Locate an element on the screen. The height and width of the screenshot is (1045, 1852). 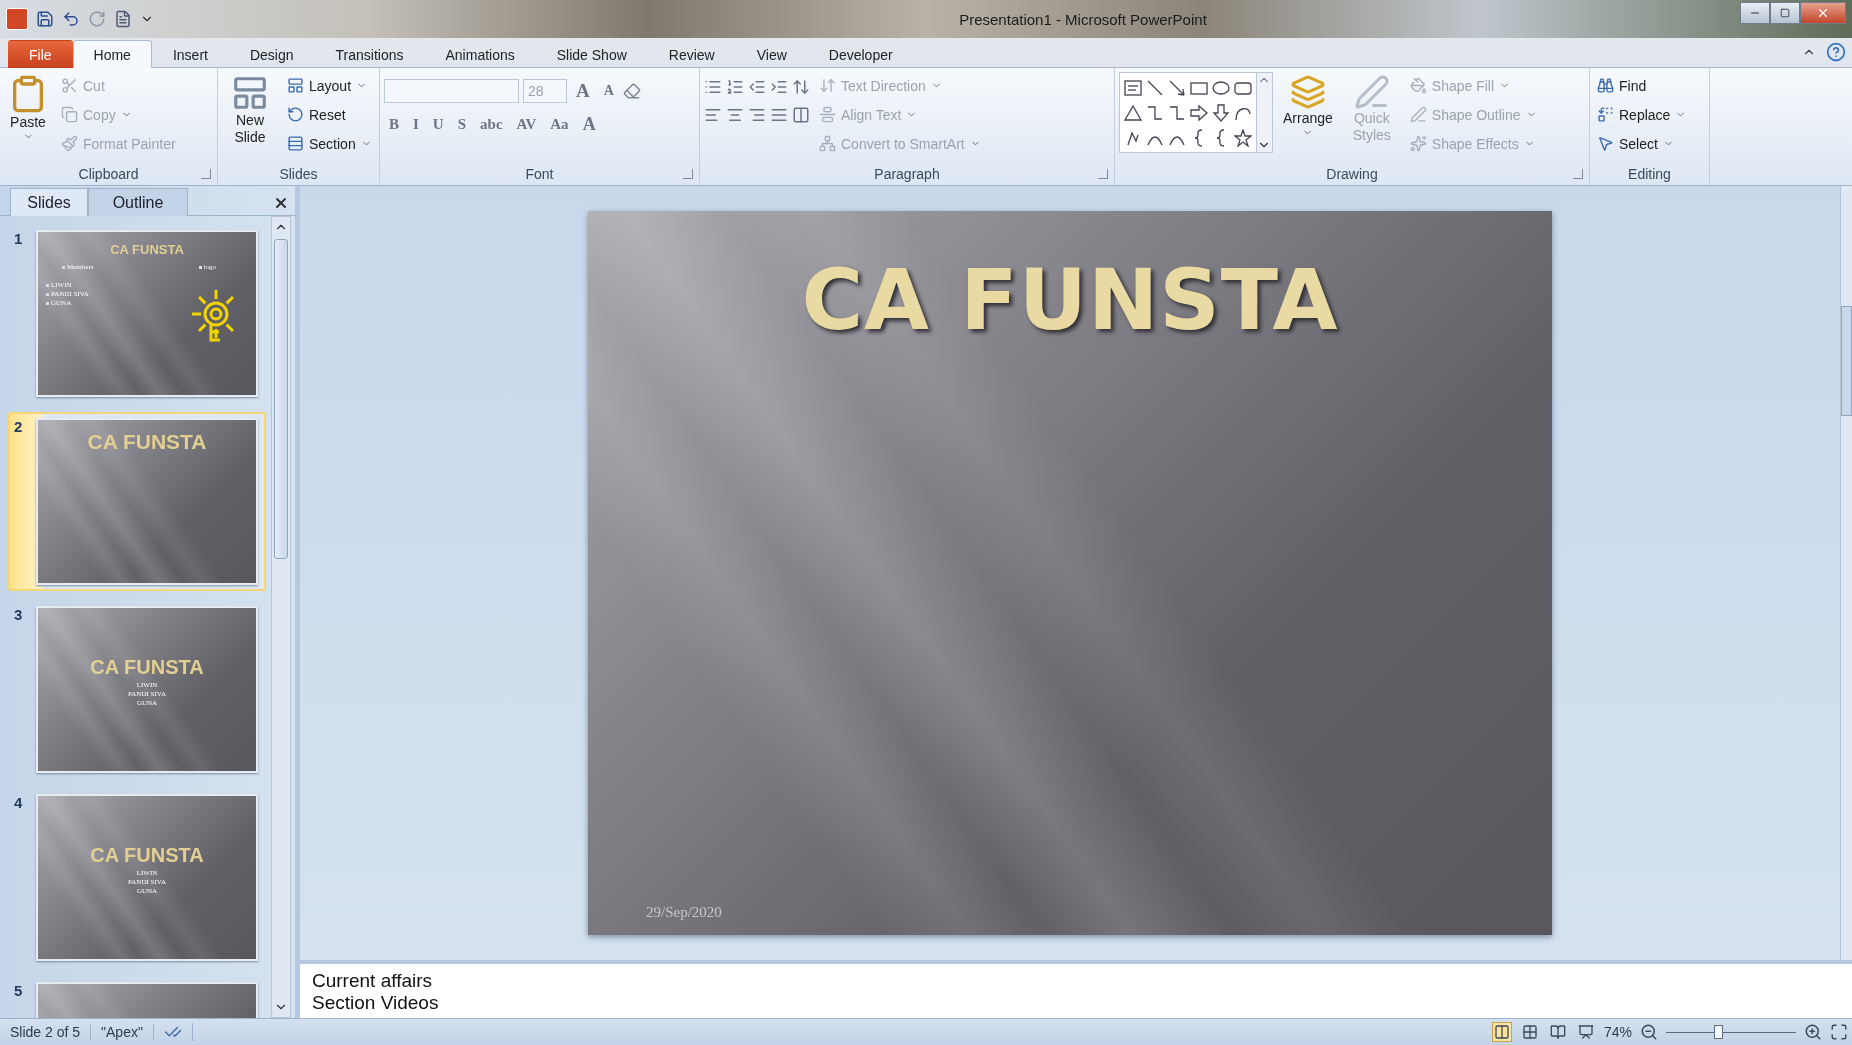
screen-icon is located at coordinates (1585, 1032).